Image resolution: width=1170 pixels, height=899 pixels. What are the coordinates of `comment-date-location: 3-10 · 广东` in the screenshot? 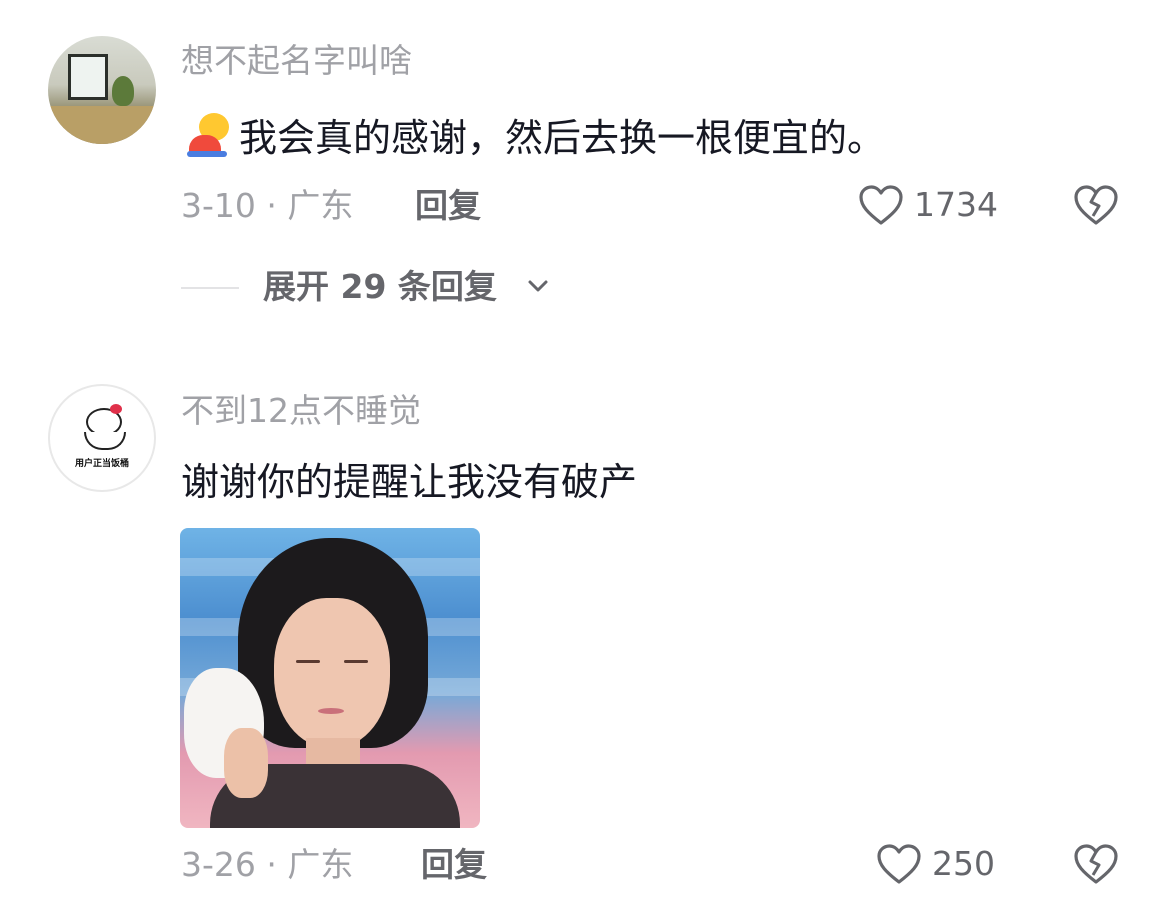 It's located at (267, 205).